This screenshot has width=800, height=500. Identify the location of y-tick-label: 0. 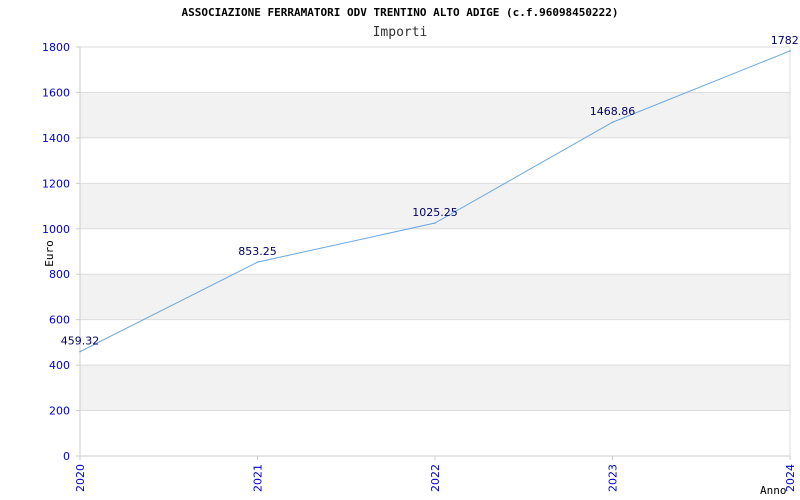
(66, 456).